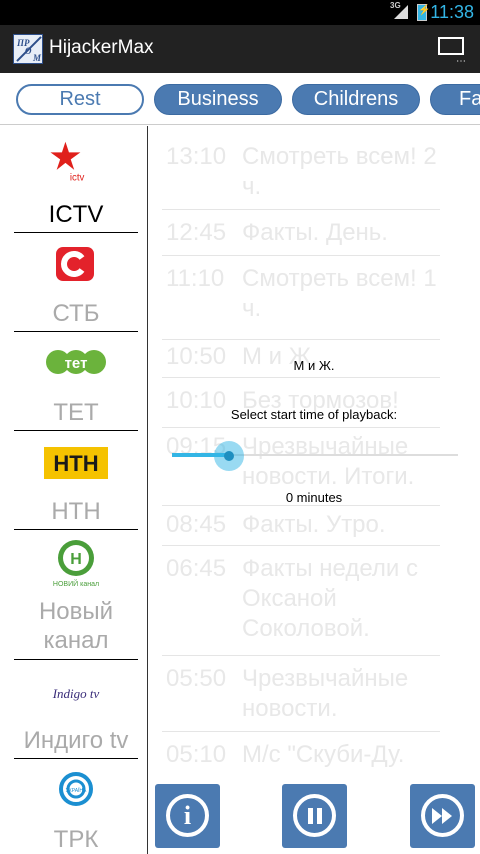 This screenshot has width=480, height=854. I want to click on program-title: Смотреть всем! 2 ч., so click(339, 171).